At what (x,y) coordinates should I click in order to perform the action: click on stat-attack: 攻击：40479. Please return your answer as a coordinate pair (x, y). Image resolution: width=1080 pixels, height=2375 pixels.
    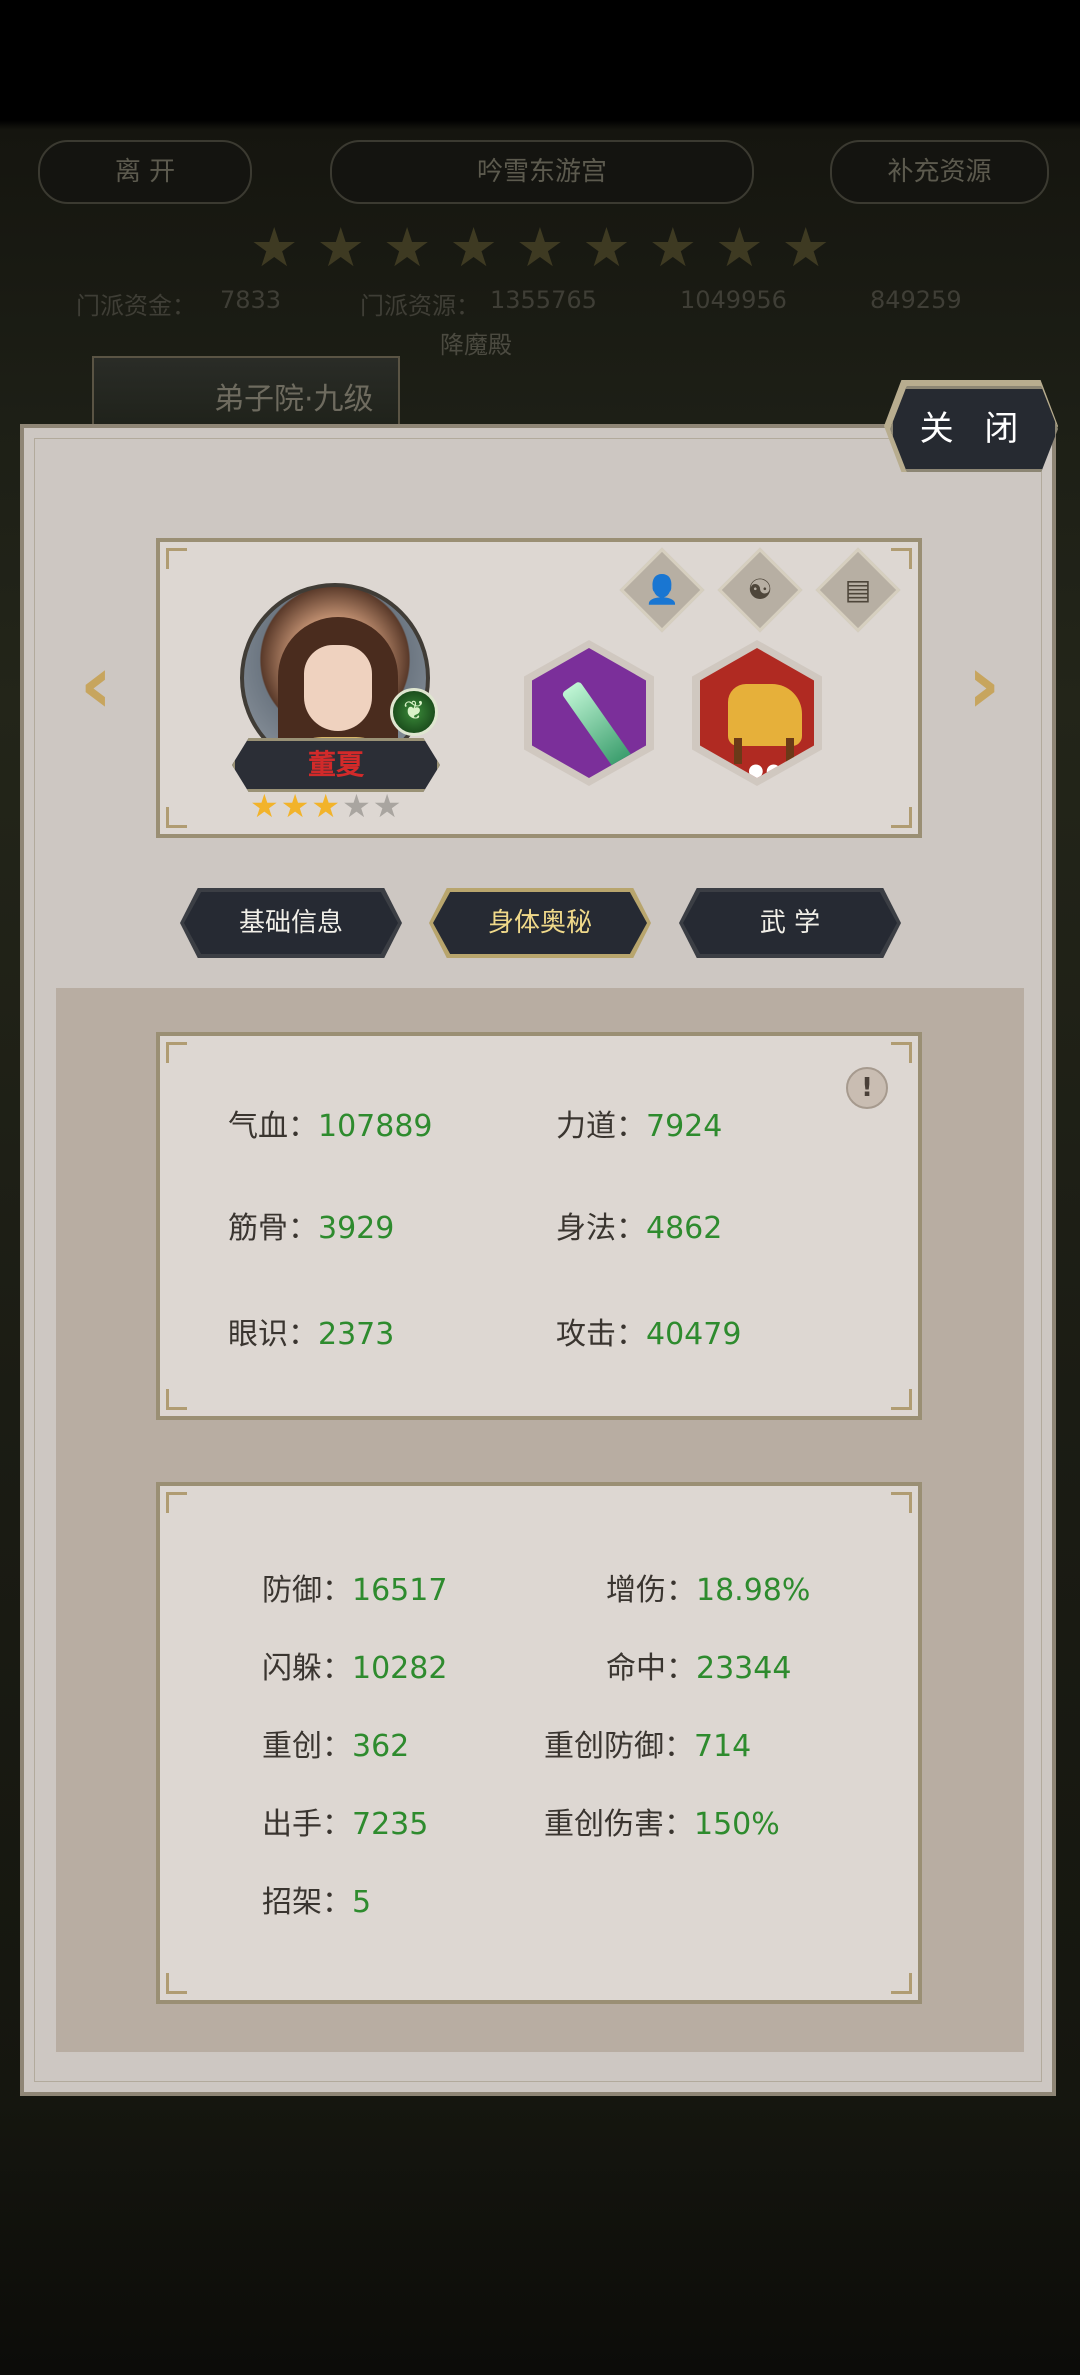
    Looking at the image, I should click on (649, 1334).